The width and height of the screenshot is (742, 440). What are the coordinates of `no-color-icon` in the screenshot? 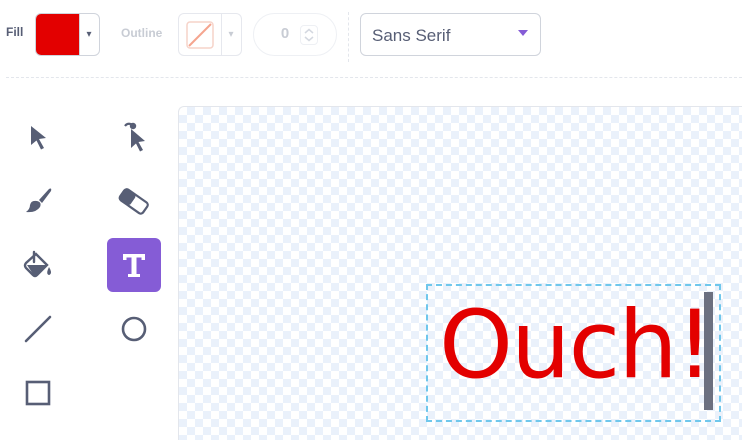 It's located at (200, 34).